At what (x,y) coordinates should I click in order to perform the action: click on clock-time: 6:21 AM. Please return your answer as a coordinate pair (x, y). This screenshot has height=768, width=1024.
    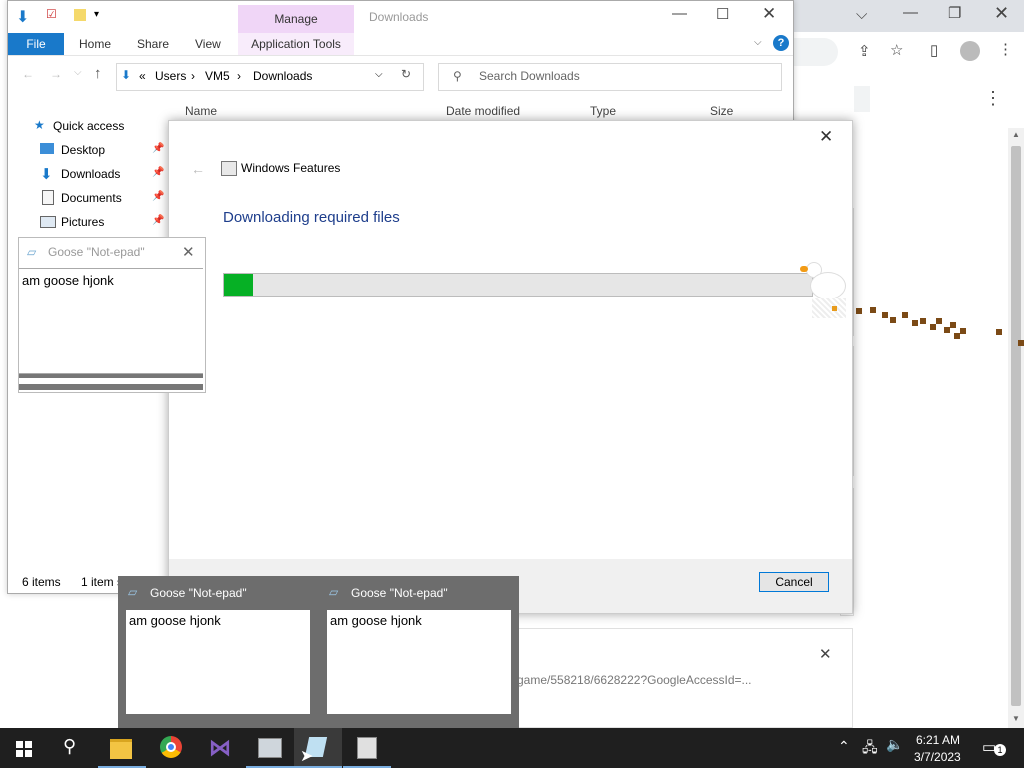
    Looking at the image, I should click on (938, 740).